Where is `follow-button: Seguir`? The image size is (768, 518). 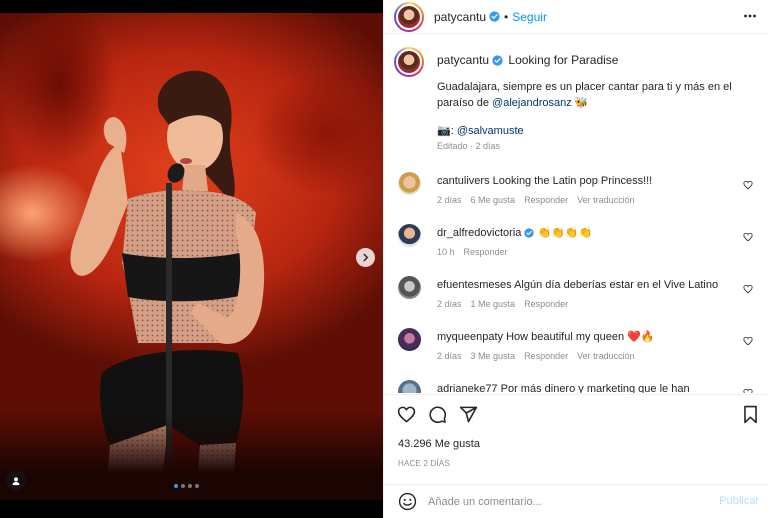 follow-button: Seguir is located at coordinates (529, 17).